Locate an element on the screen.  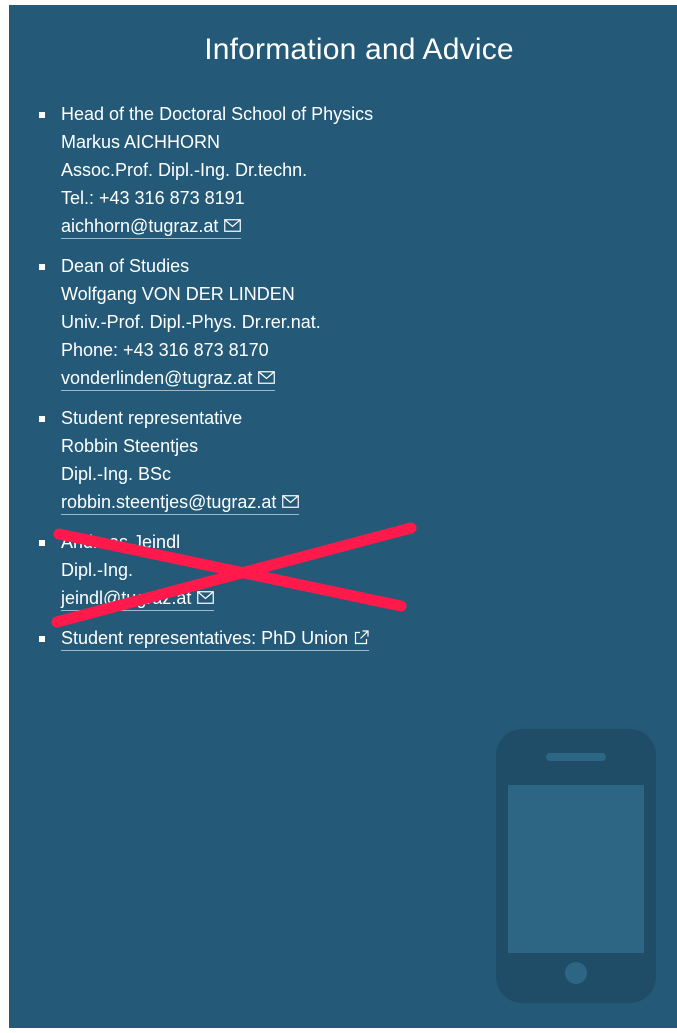
contact-name: Andreas Jeindl is located at coordinates (121, 542).